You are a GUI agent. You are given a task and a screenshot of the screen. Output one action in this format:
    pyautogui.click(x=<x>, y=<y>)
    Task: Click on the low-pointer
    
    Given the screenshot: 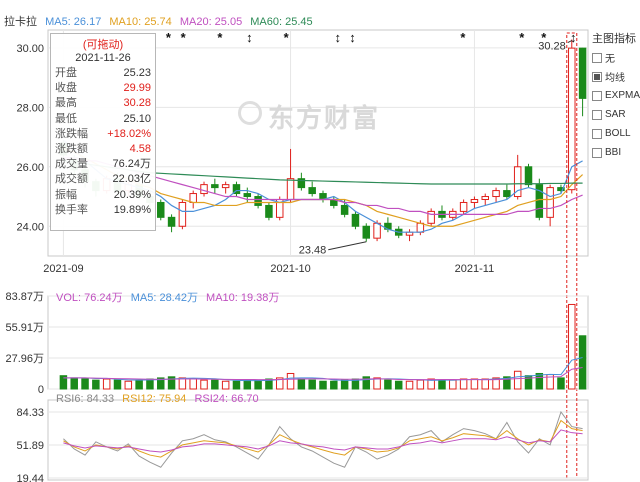 What is the action you would take?
    pyautogui.click(x=347, y=246)
    